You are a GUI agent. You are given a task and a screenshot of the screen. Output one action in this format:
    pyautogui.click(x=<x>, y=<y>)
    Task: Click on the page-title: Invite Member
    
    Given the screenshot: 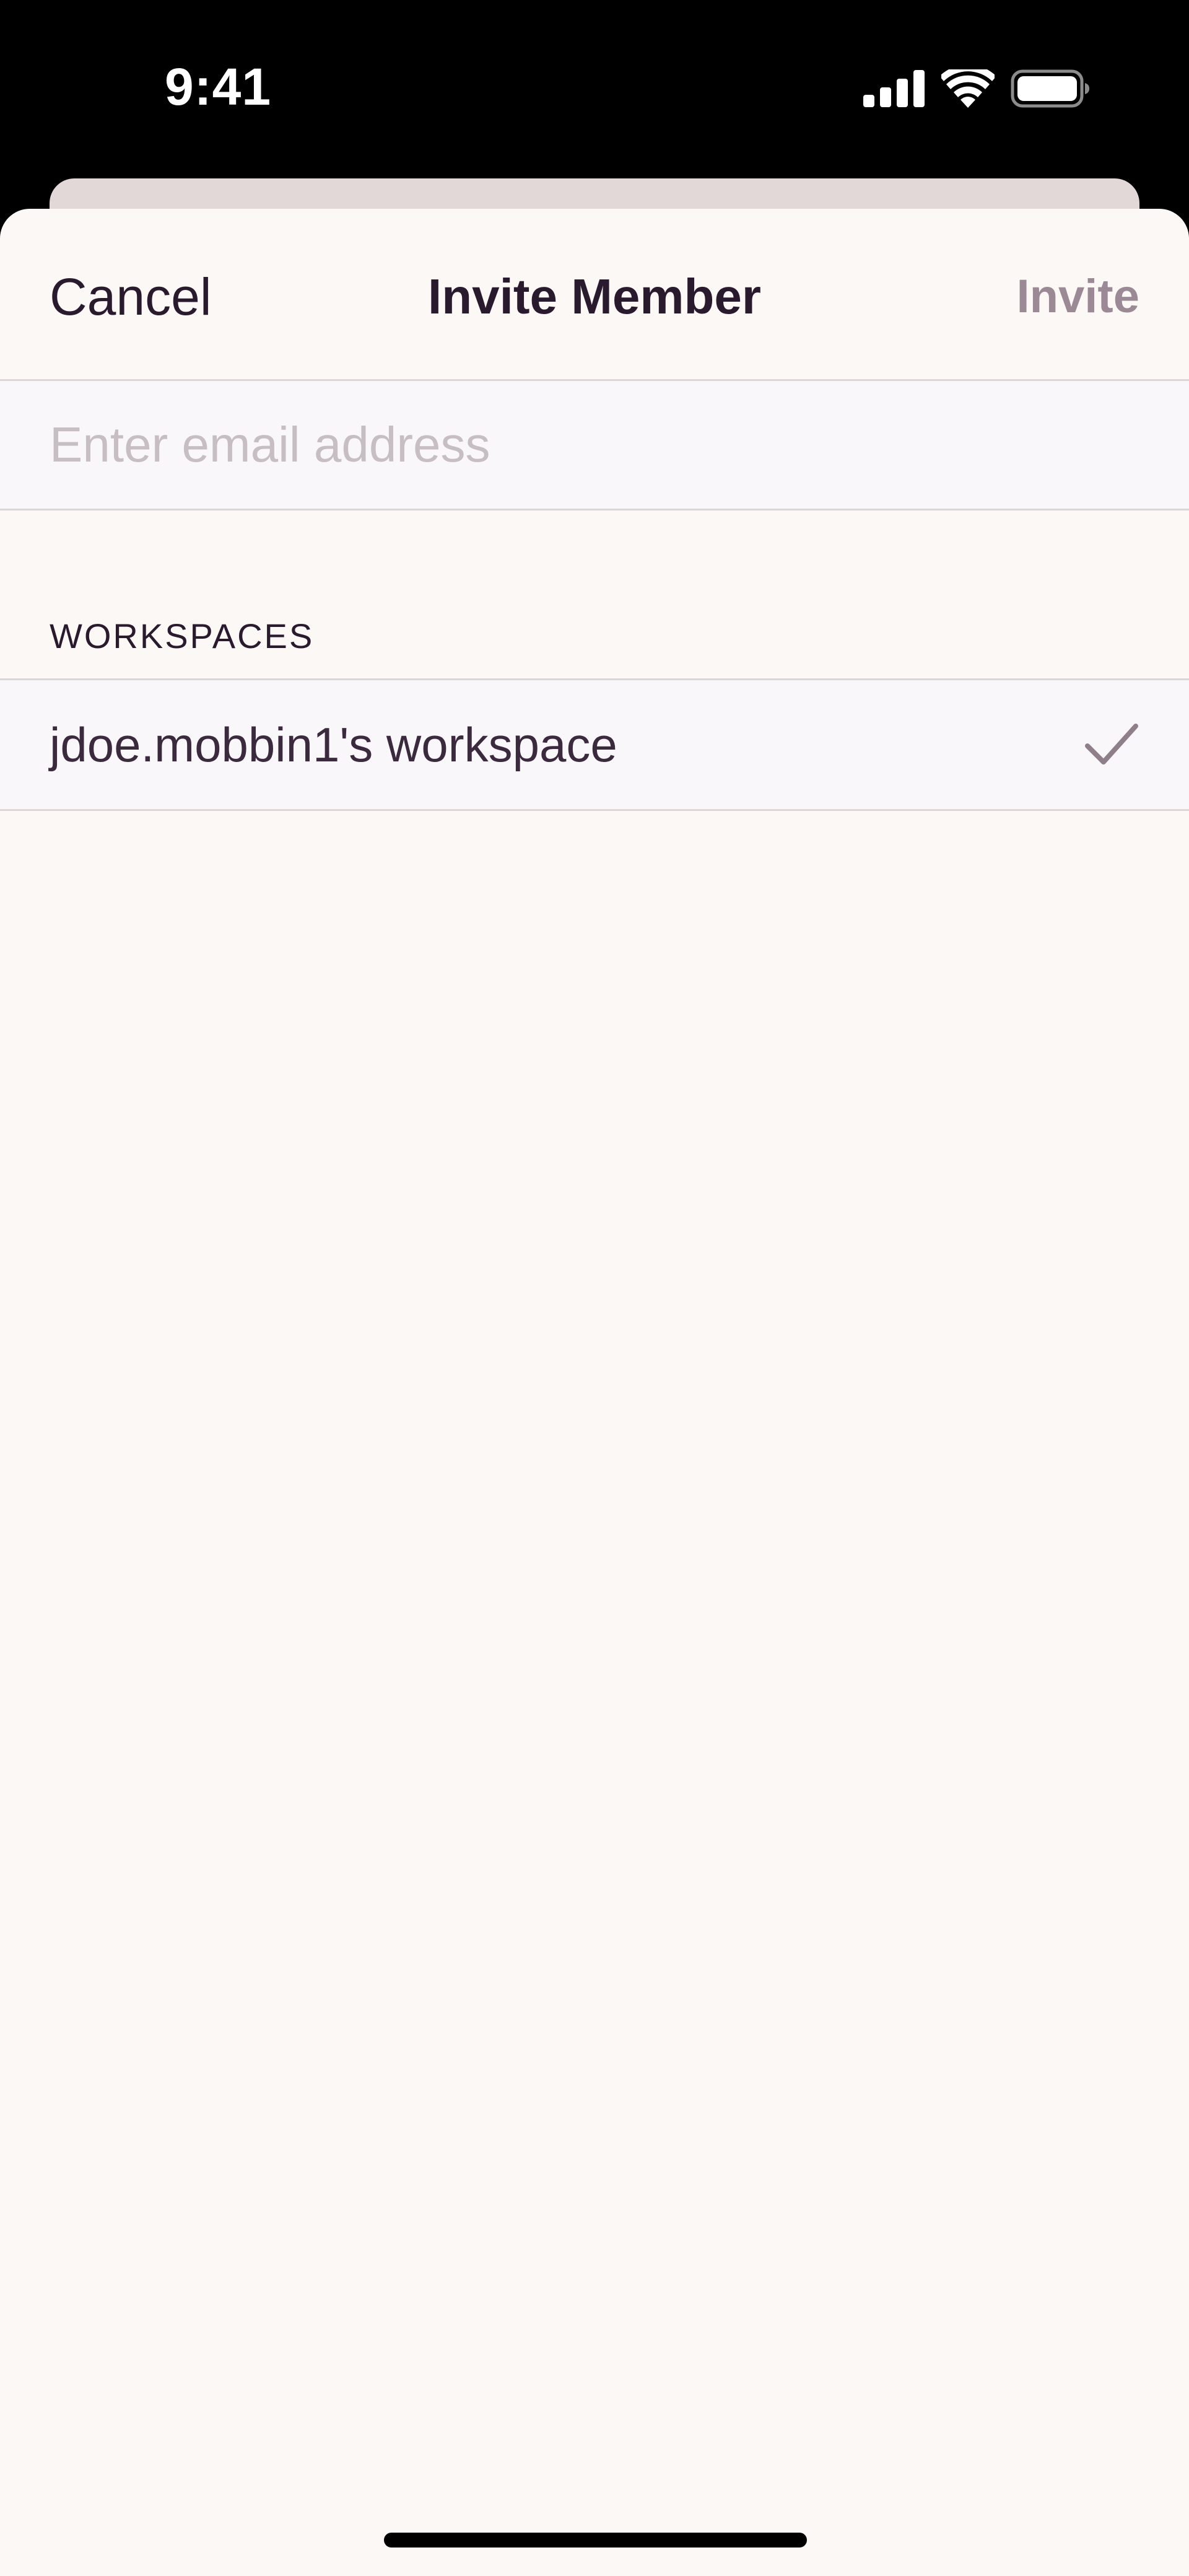 What is the action you would take?
    pyautogui.click(x=594, y=296)
    